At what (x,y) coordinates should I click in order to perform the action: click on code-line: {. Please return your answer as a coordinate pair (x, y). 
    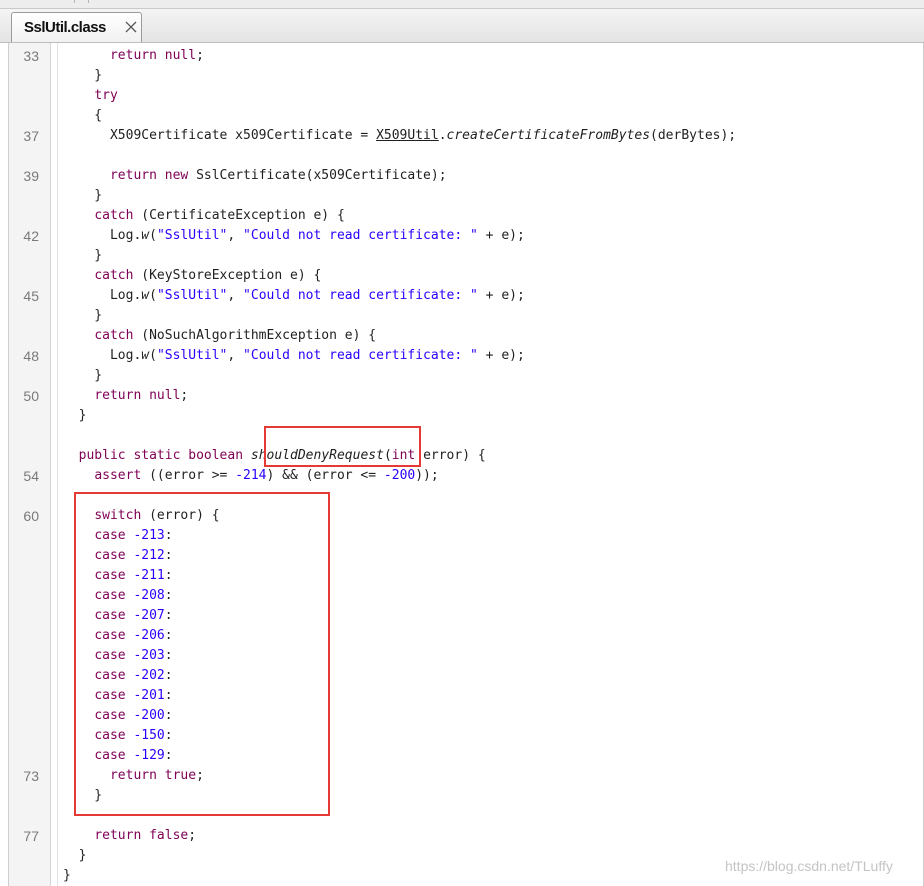
    Looking at the image, I should click on (82, 116).